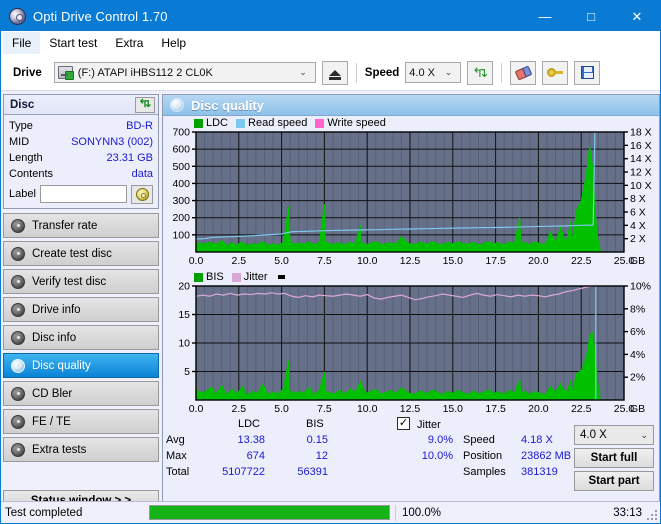 The image size is (661, 524). What do you see at coordinates (81, 174) in the screenshot?
I see `disc-row-contents: Contents data` at bounding box center [81, 174].